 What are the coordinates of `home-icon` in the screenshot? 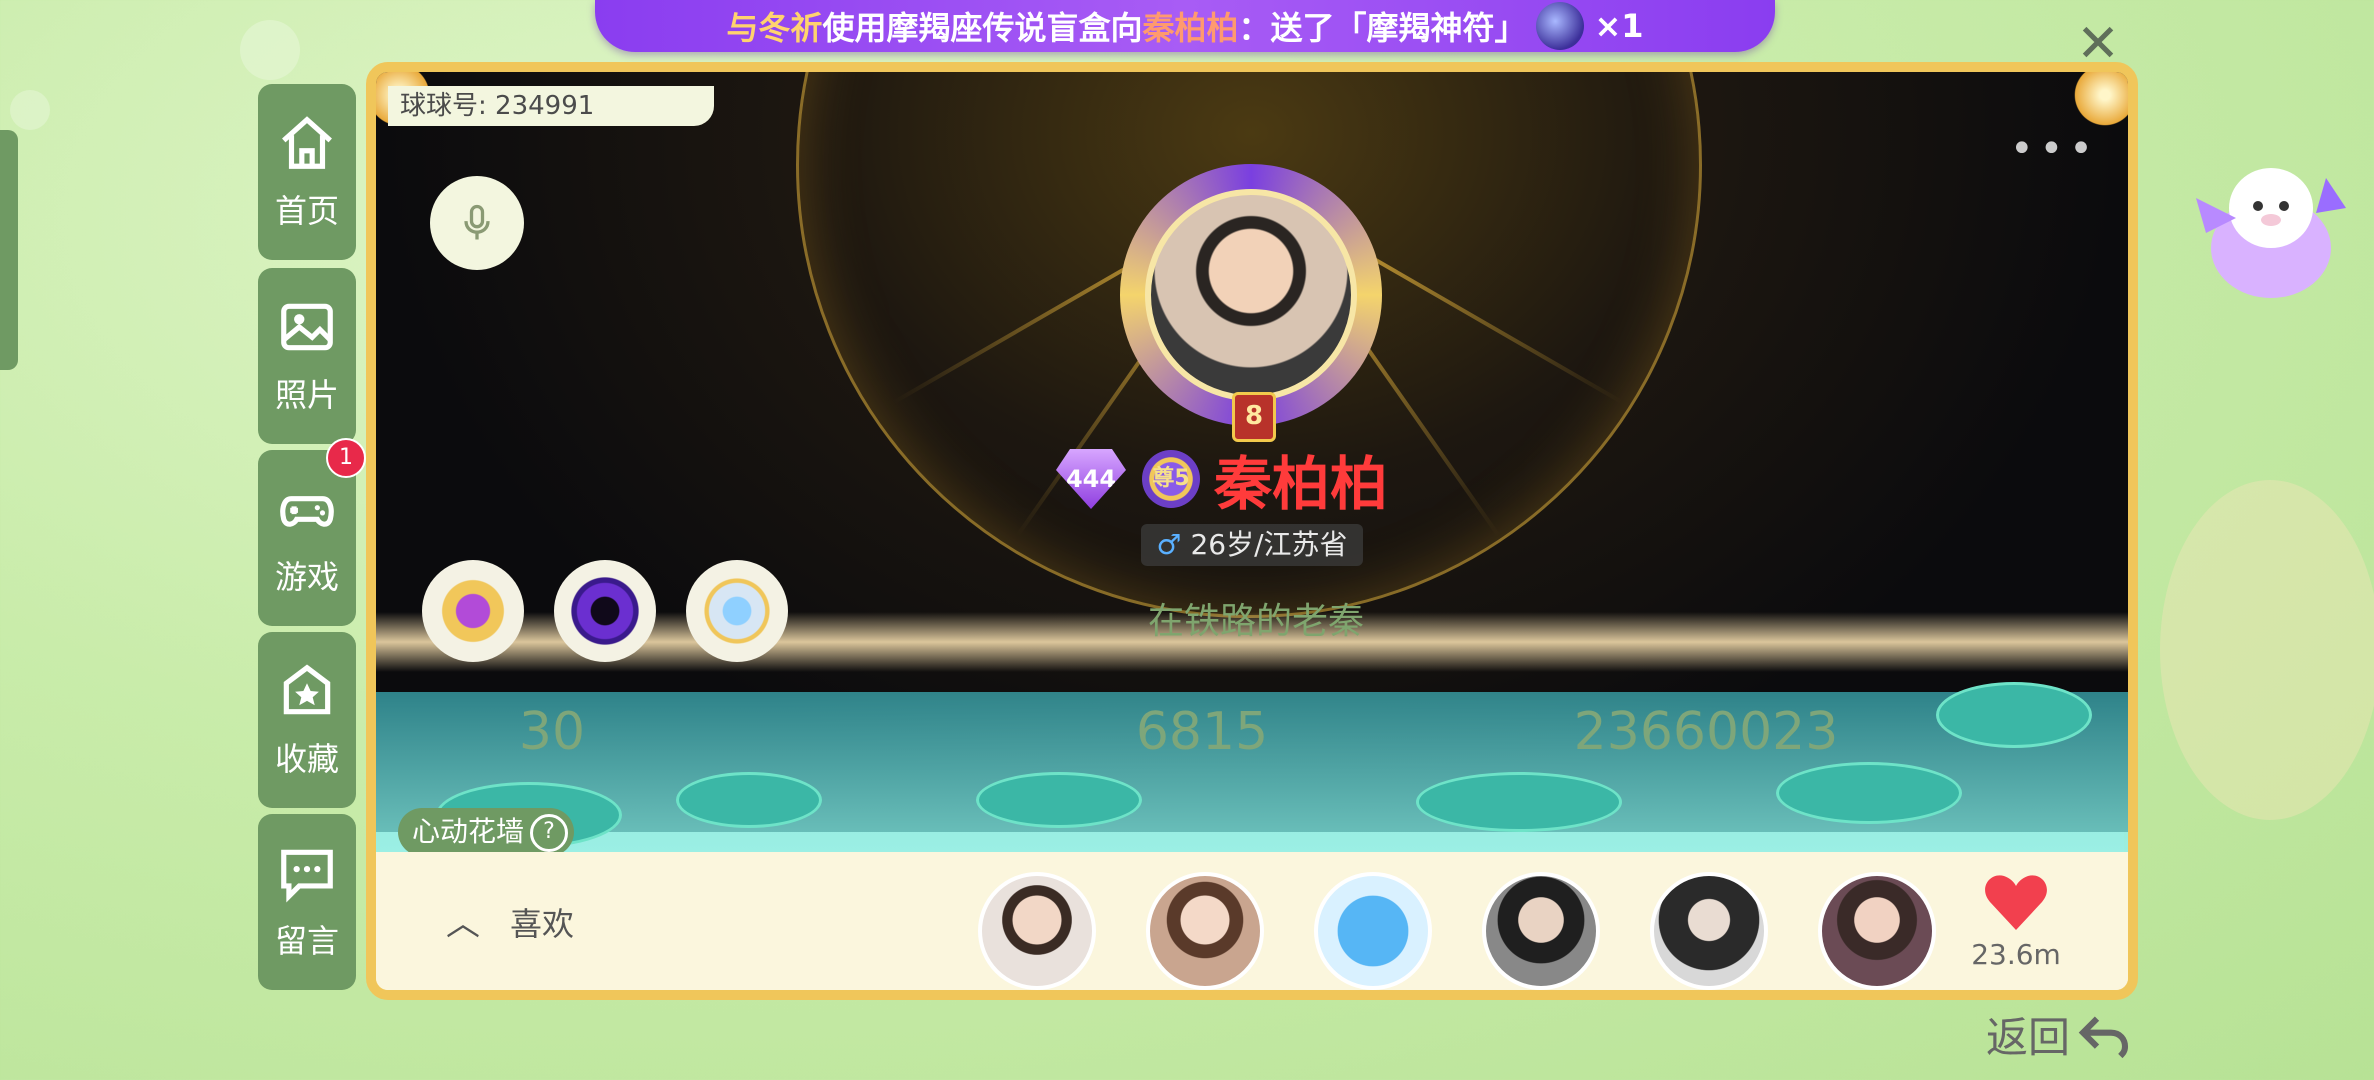 It's located at (307, 142).